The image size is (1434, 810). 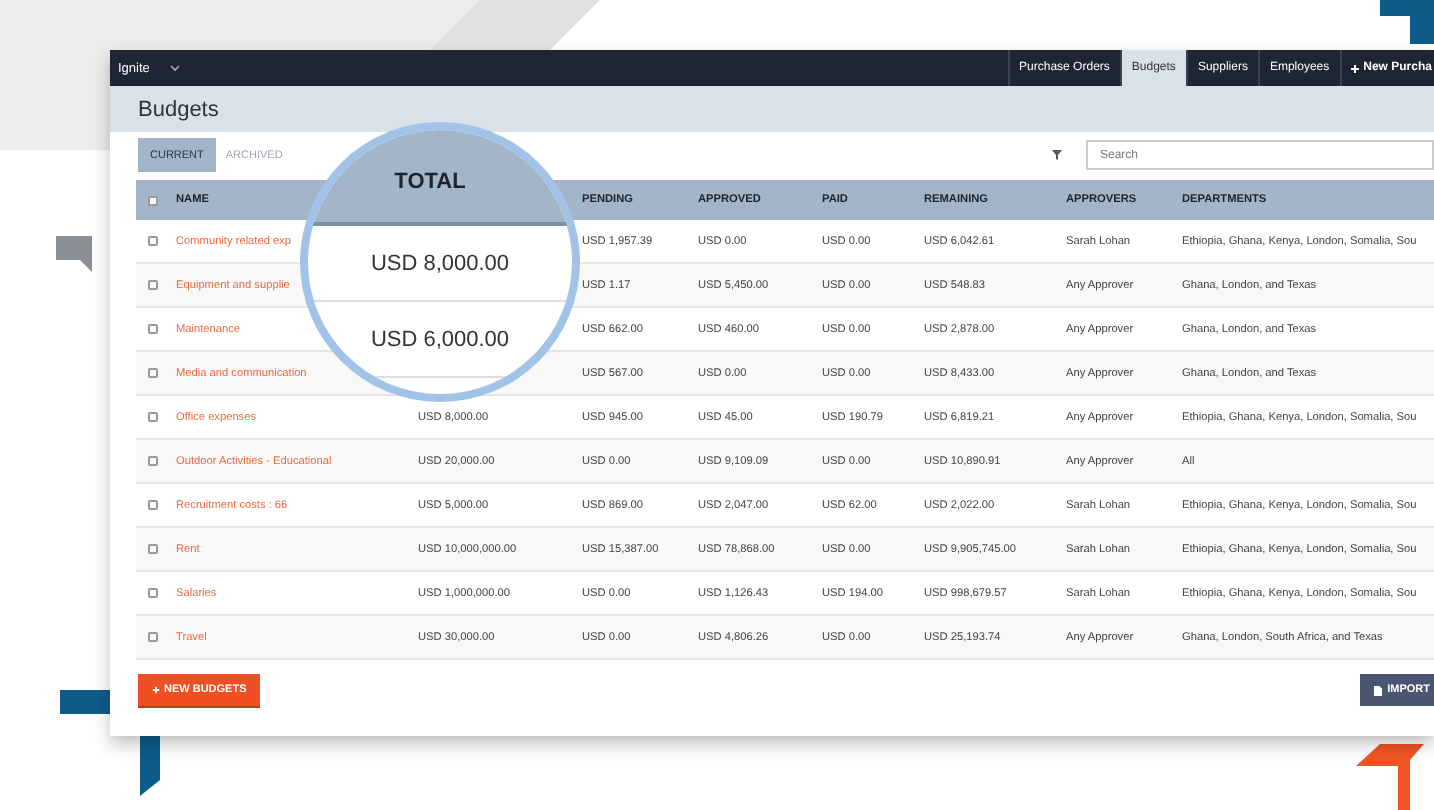 I want to click on document-icon, so click(x=1377, y=690).